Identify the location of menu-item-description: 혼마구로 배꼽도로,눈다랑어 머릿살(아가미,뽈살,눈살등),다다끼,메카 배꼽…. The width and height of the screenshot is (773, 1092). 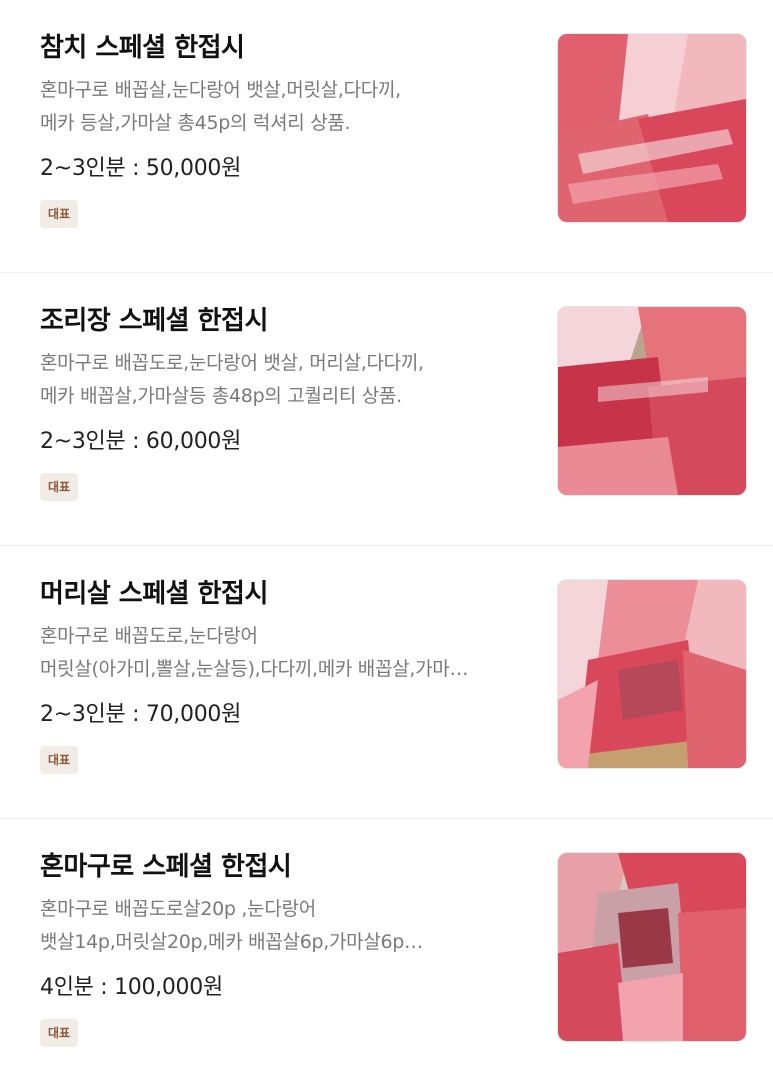
(285, 653).